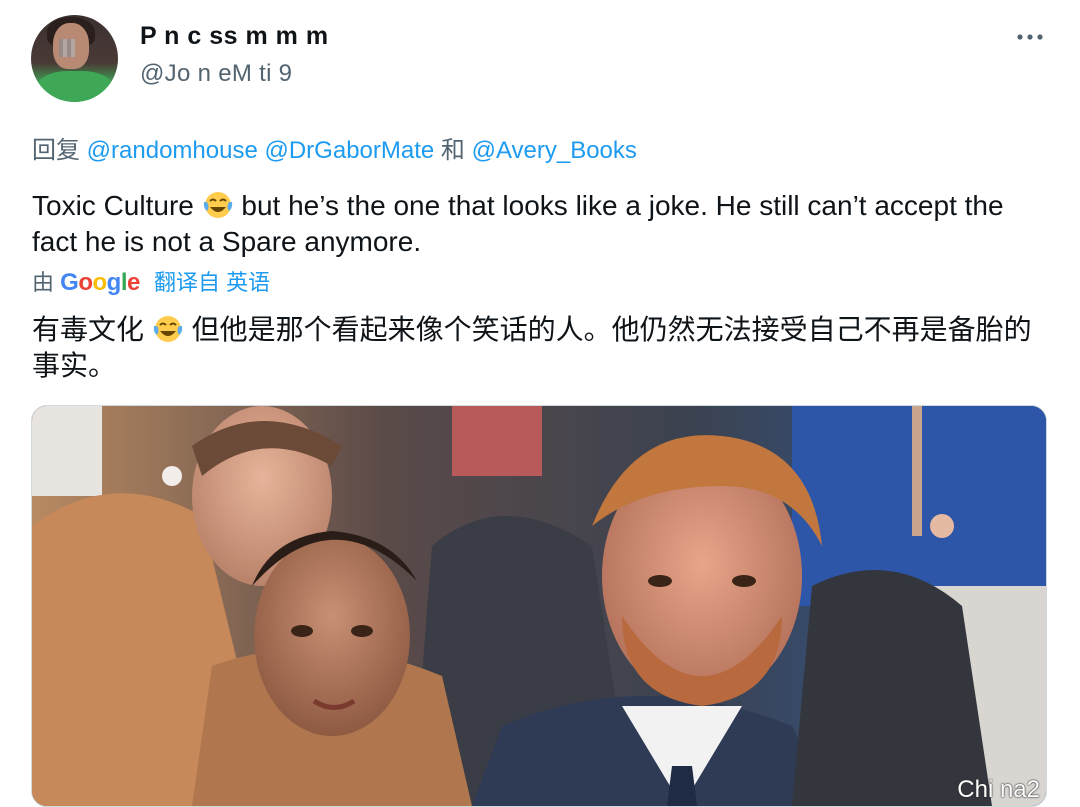  Describe the element at coordinates (452, 150) in the screenshot. I see `reply-and: 和` at that location.